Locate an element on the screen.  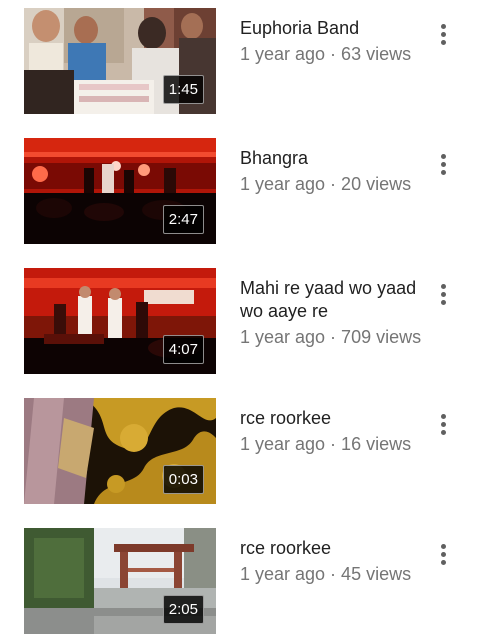
video-meta-2: Bhangra 1 year ago · 20 views is located at coordinates (335, 166).